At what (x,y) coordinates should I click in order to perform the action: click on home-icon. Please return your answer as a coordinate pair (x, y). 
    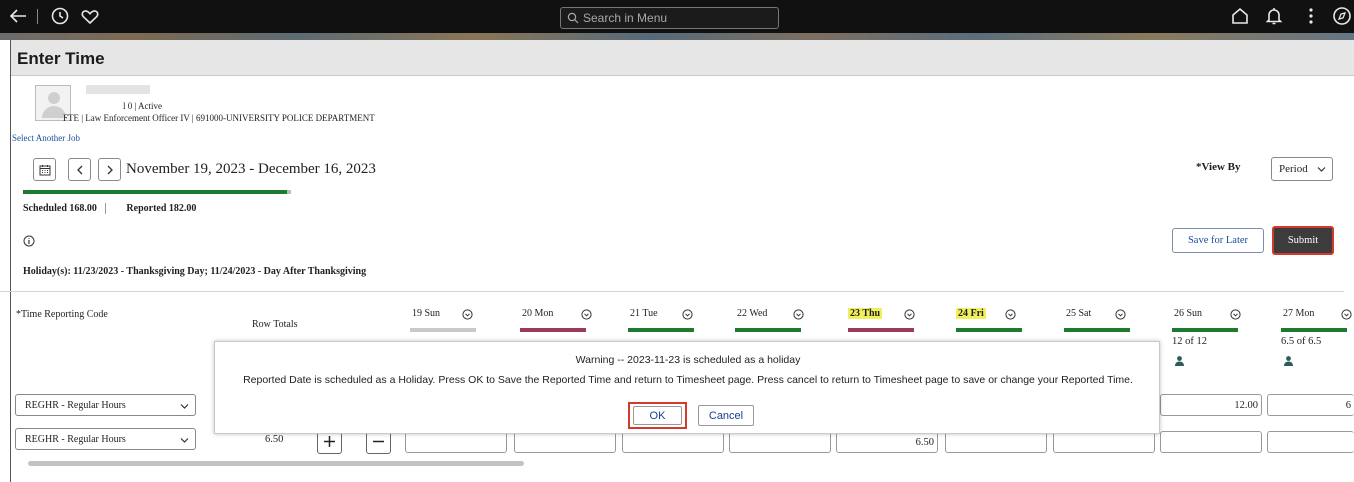
    Looking at the image, I should click on (1240, 16).